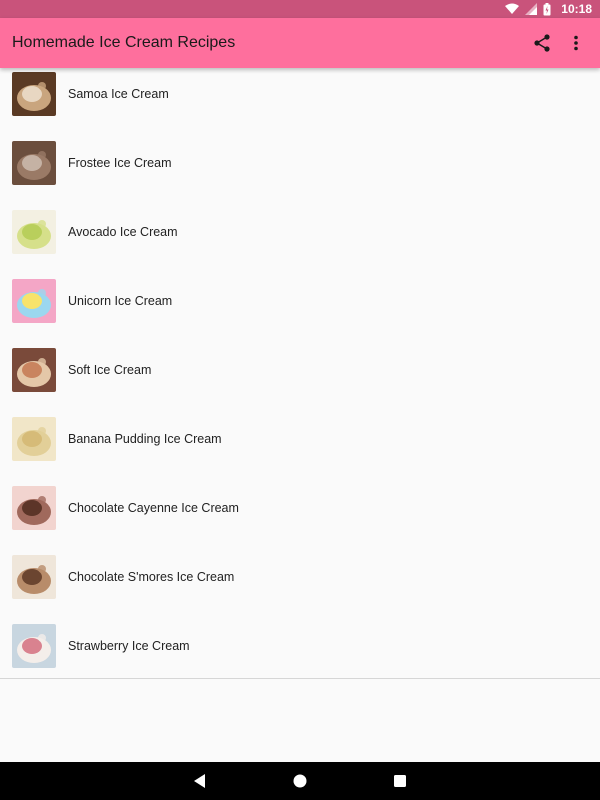 The height and width of the screenshot is (800, 600). I want to click on recents-button, so click(400, 781).